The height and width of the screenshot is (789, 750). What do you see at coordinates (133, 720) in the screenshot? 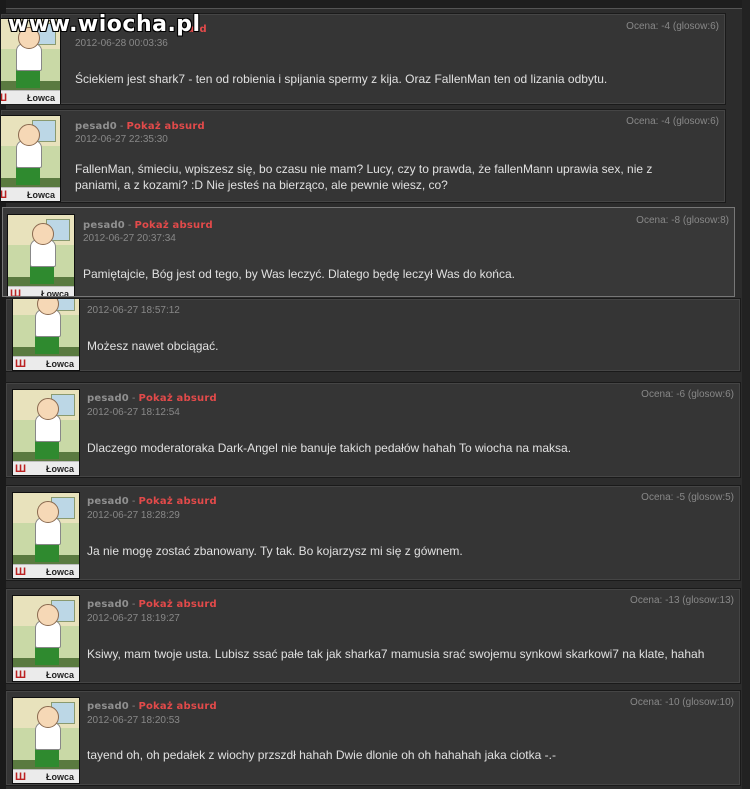
I see `comment-date: 2012-06-27 18:20:53` at bounding box center [133, 720].